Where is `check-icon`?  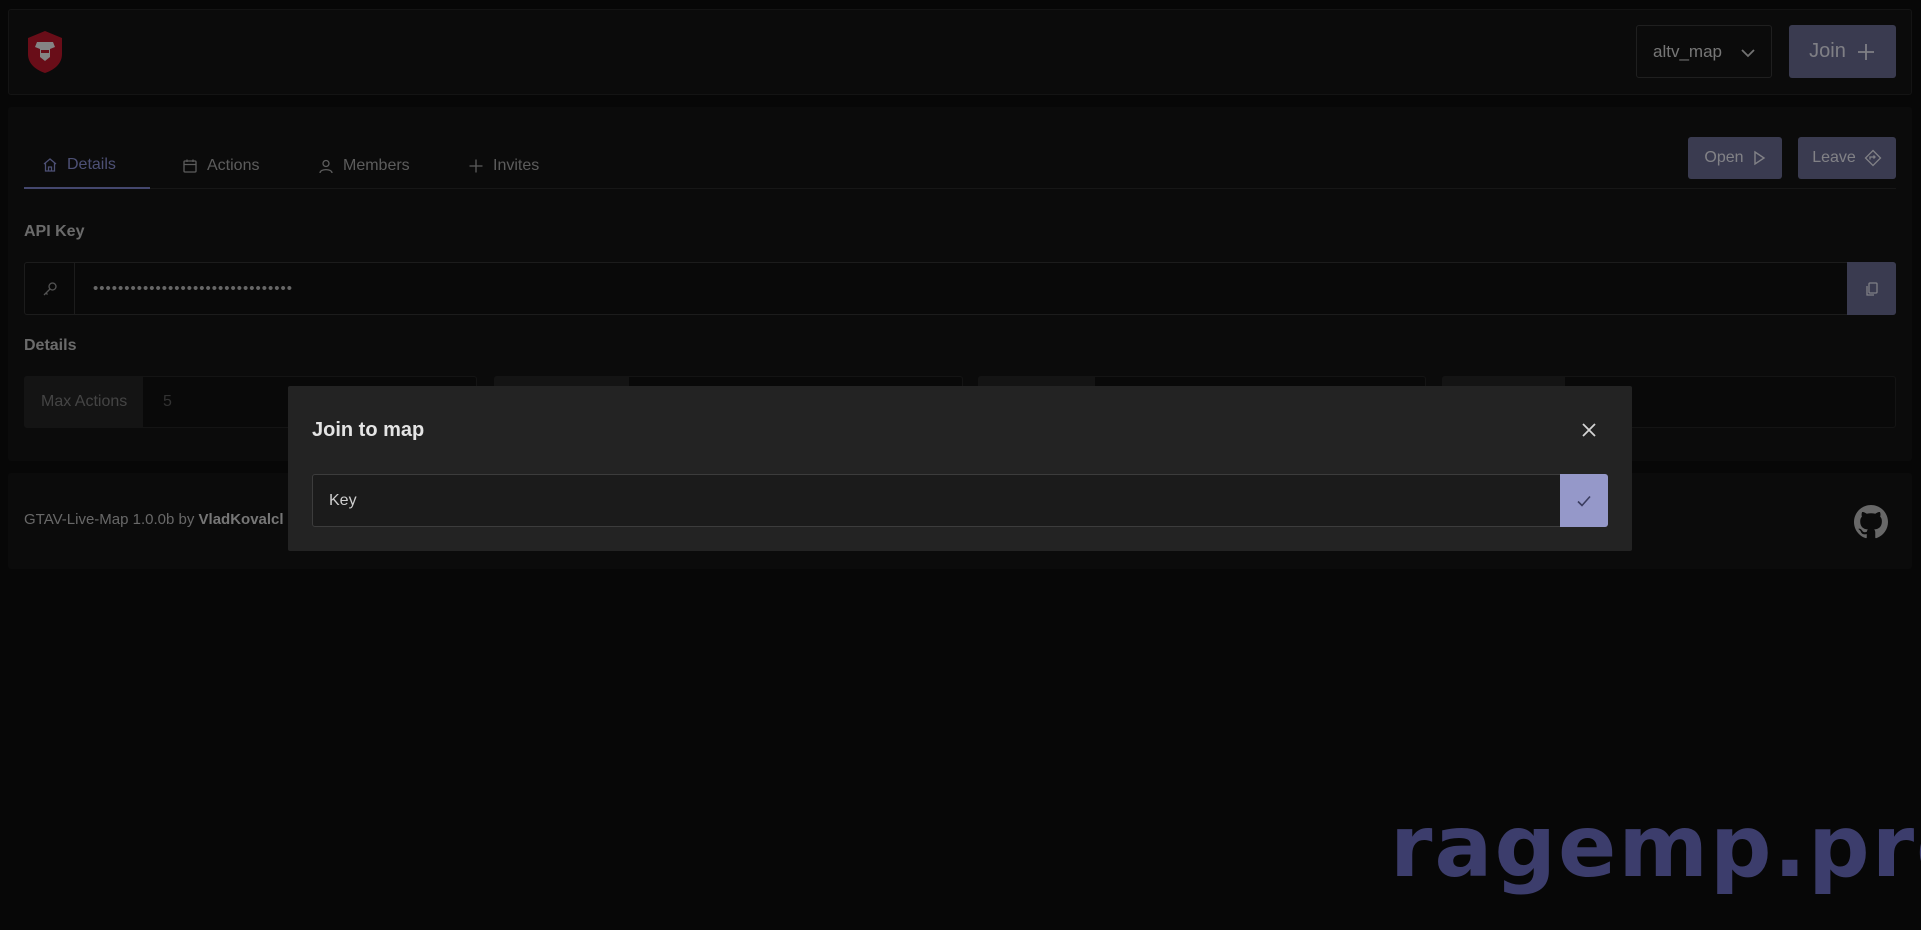
check-icon is located at coordinates (1584, 501).